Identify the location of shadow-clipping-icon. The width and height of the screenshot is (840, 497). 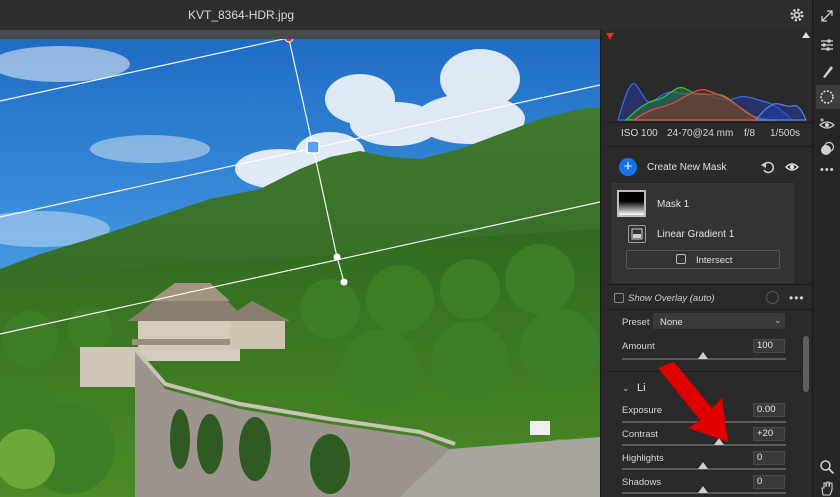
(610, 36).